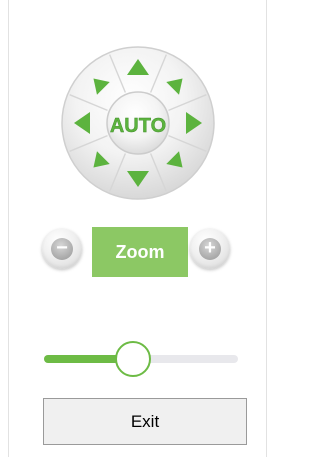 The image size is (320, 457). What do you see at coordinates (266, 228) in the screenshot?
I see `panel-right-border` at bounding box center [266, 228].